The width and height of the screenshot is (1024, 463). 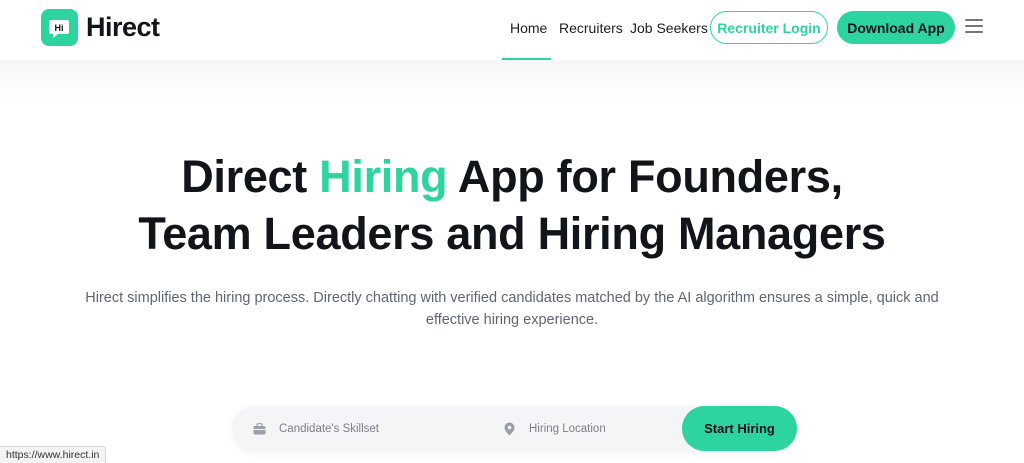 I want to click on location-pin-icon, so click(x=509, y=429).